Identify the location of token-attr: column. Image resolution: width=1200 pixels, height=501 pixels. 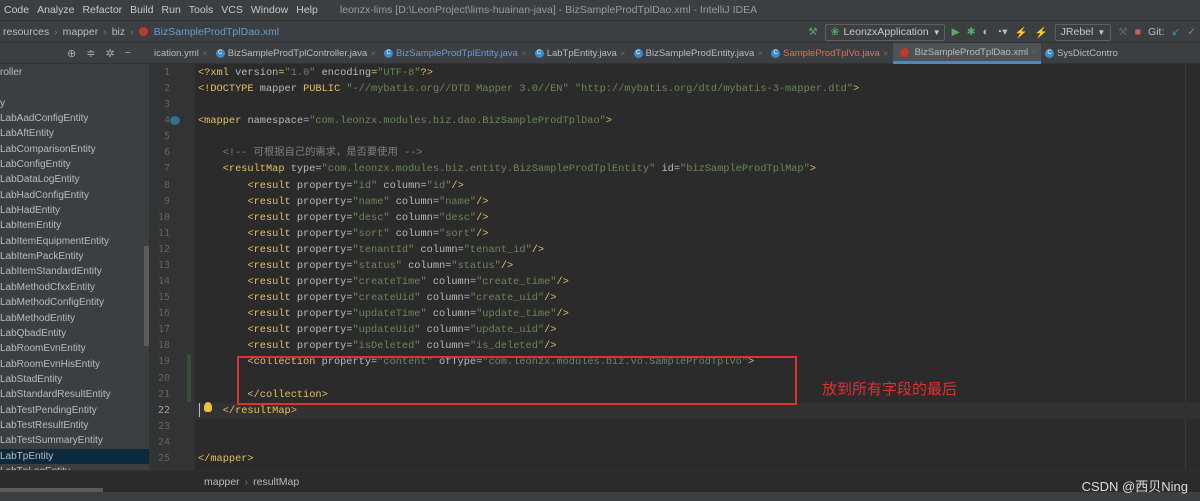
(448, 314).